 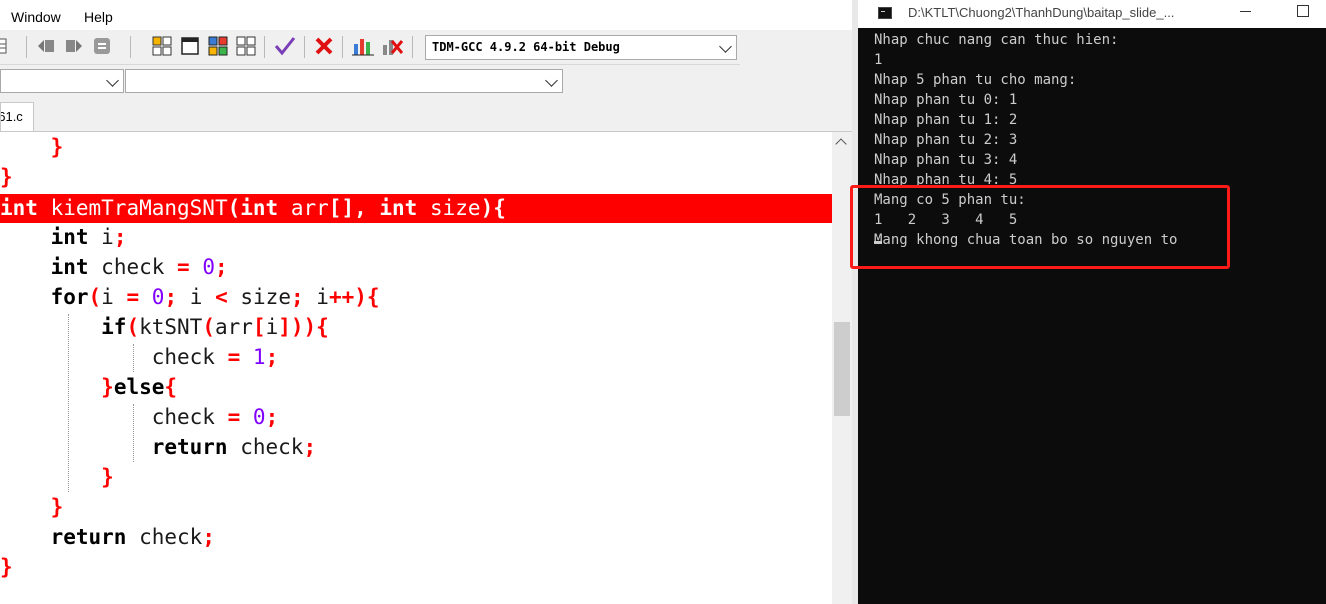 I want to click on console-app-icon, so click(x=885, y=13).